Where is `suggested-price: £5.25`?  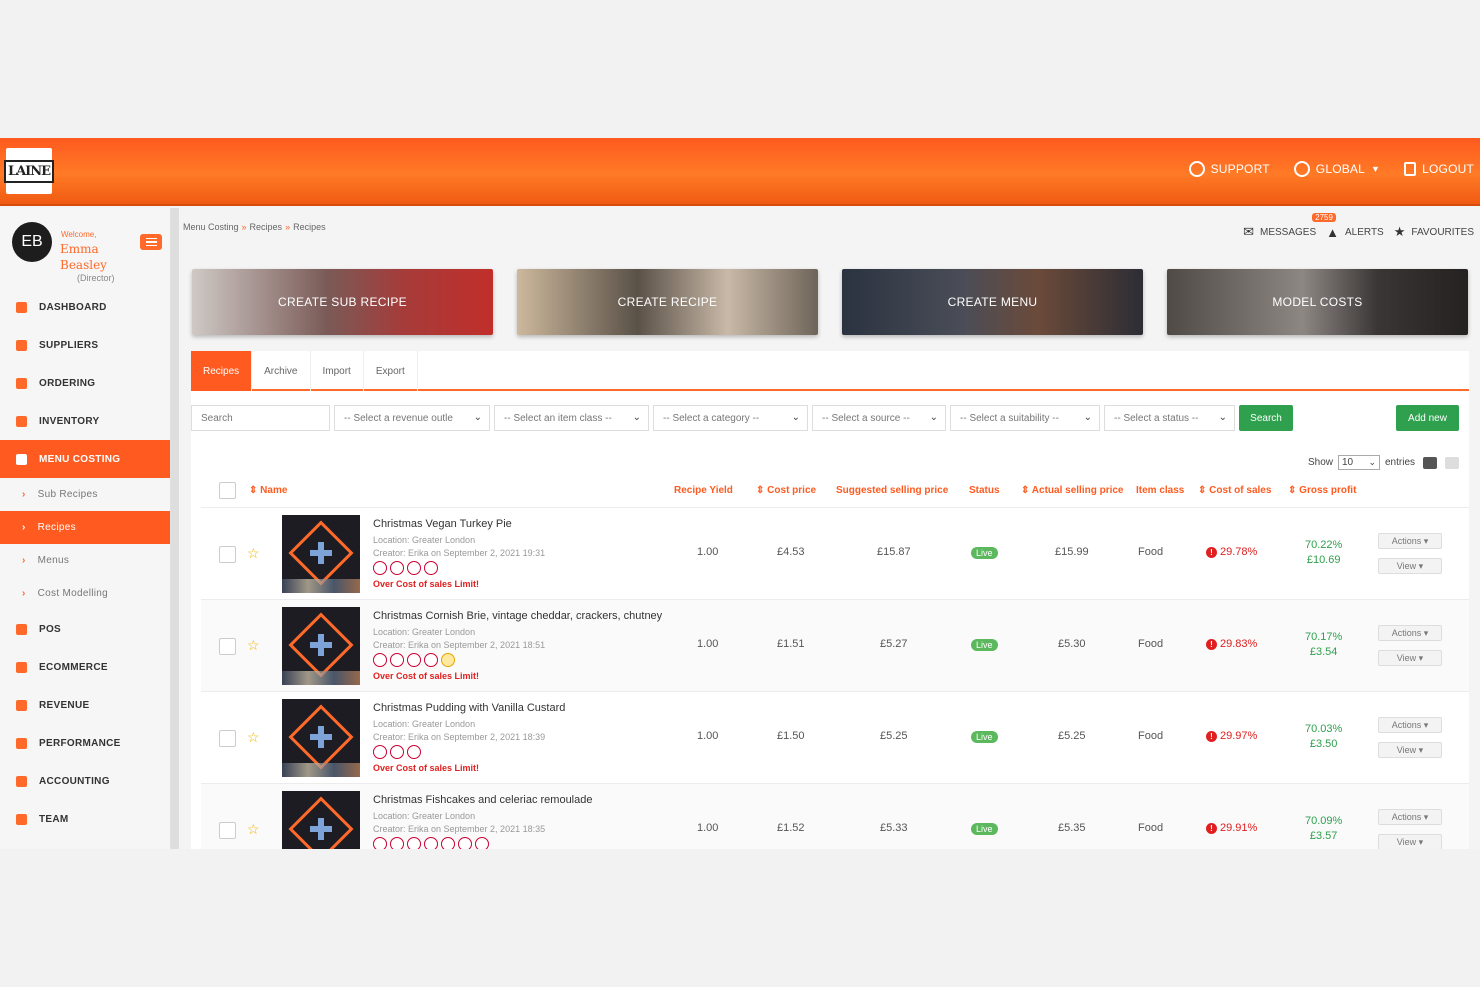 suggested-price: £5.25 is located at coordinates (894, 736).